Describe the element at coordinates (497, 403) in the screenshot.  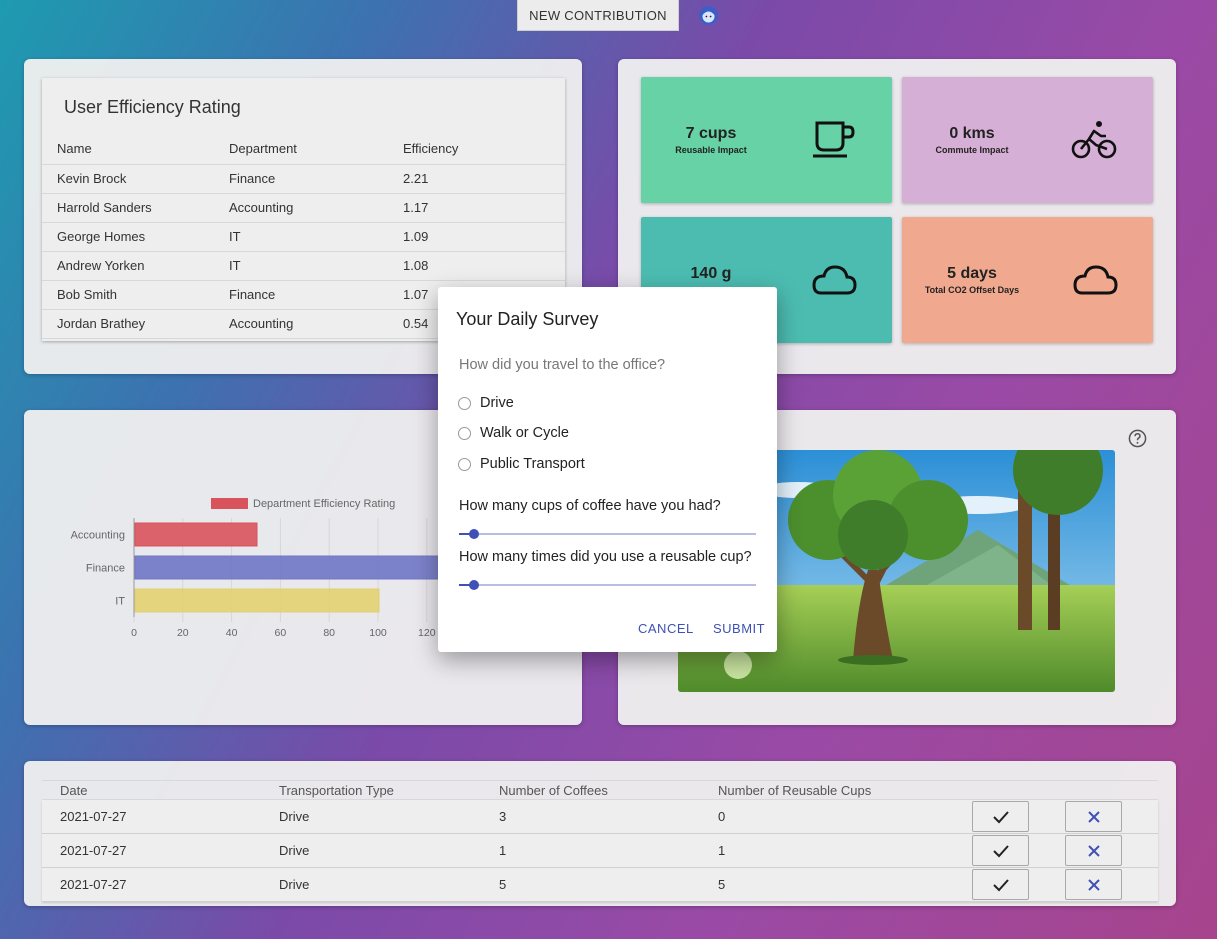
I see `radio-label: Drive` at that location.